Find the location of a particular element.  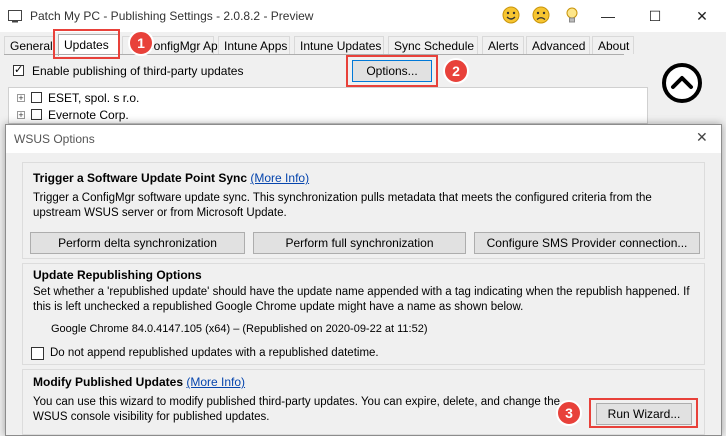

modify-group-title: Modify Published Updates (More Info) is located at coordinates (139, 382).